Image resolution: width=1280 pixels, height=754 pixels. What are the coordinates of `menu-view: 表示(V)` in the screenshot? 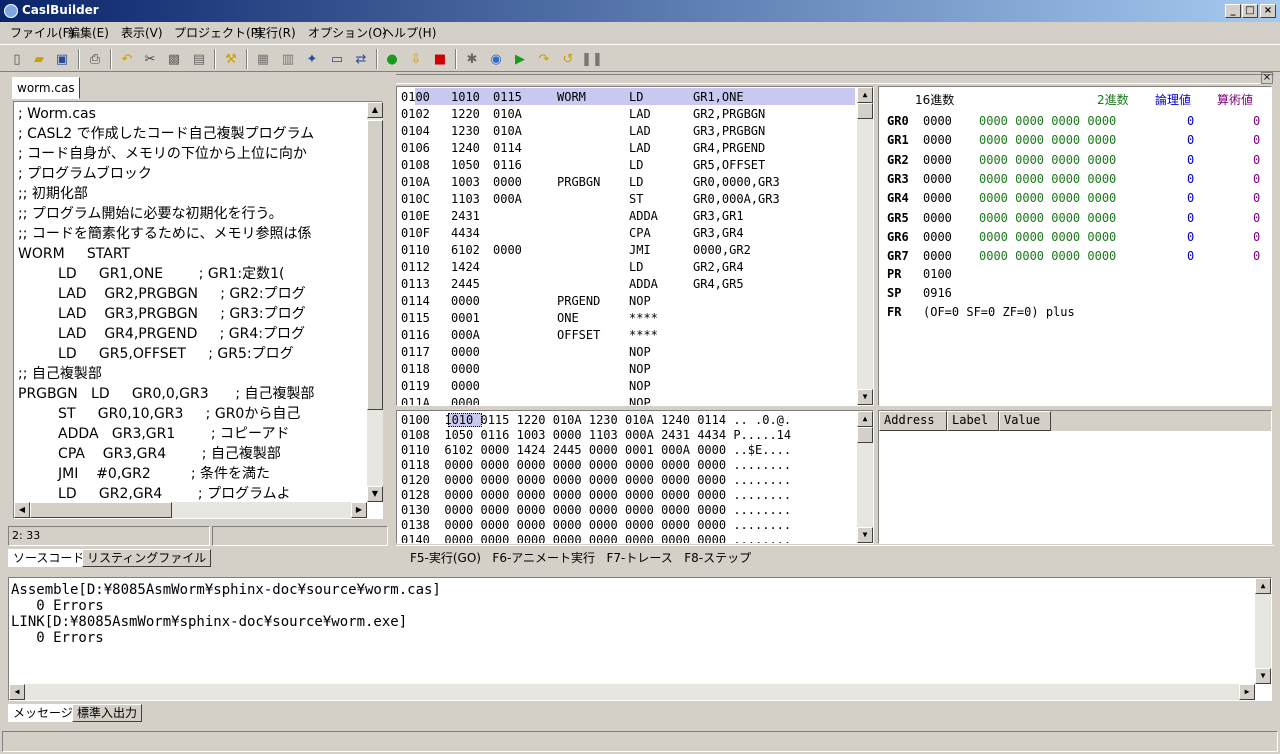 It's located at (142, 32).